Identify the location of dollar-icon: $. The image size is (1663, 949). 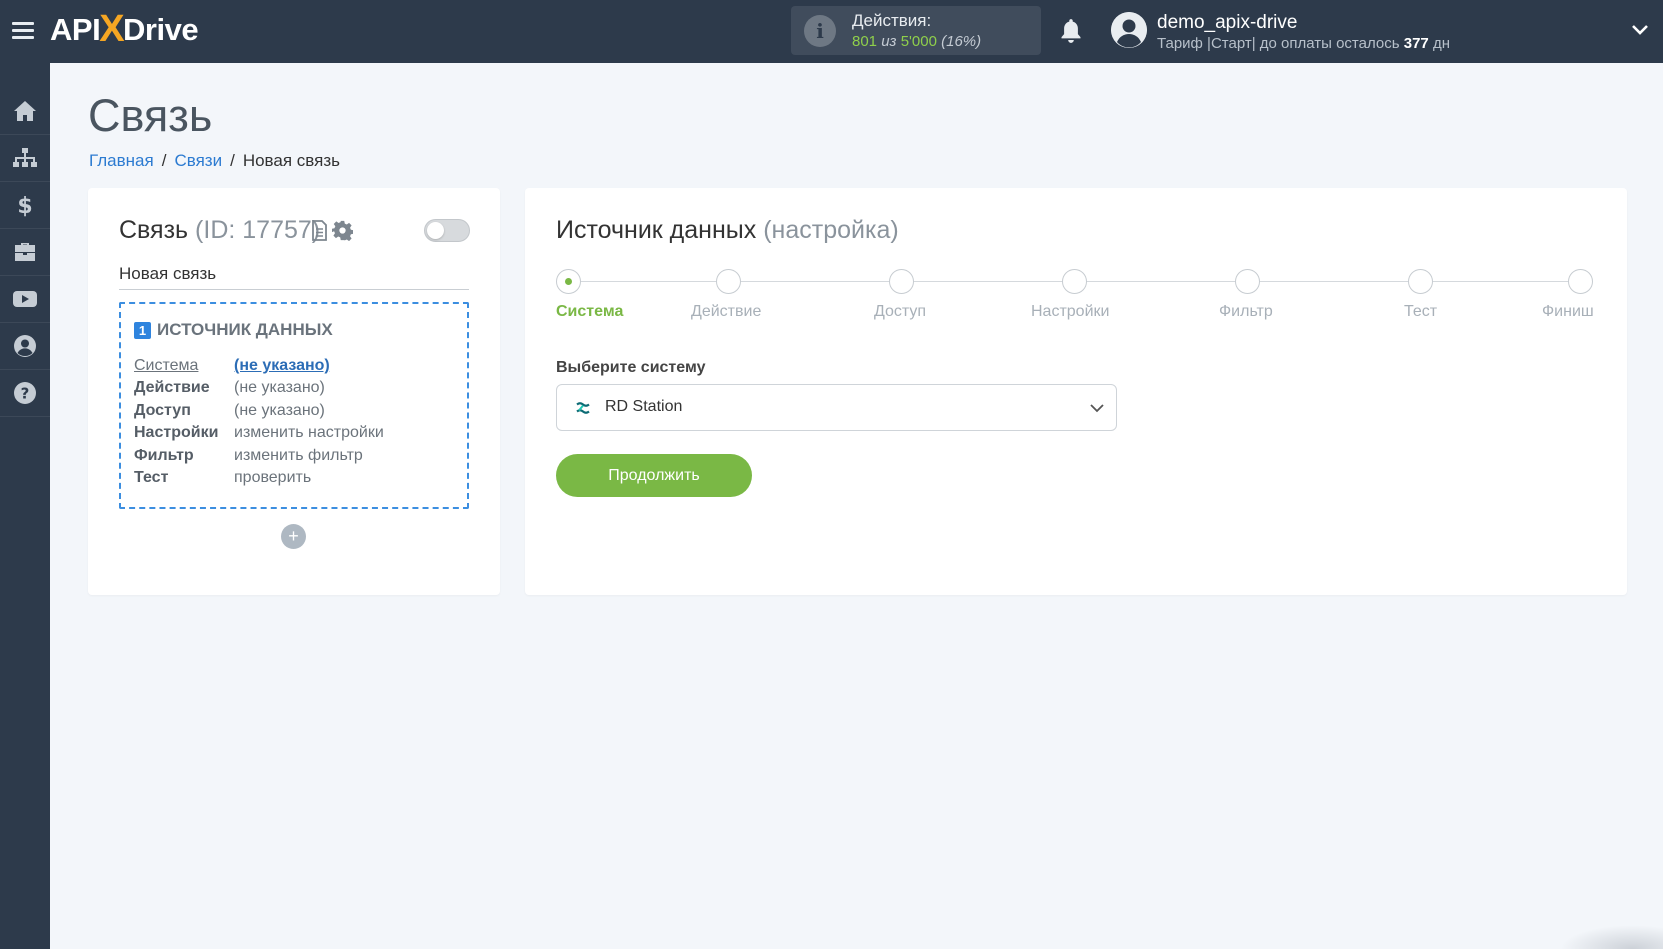
(24, 205).